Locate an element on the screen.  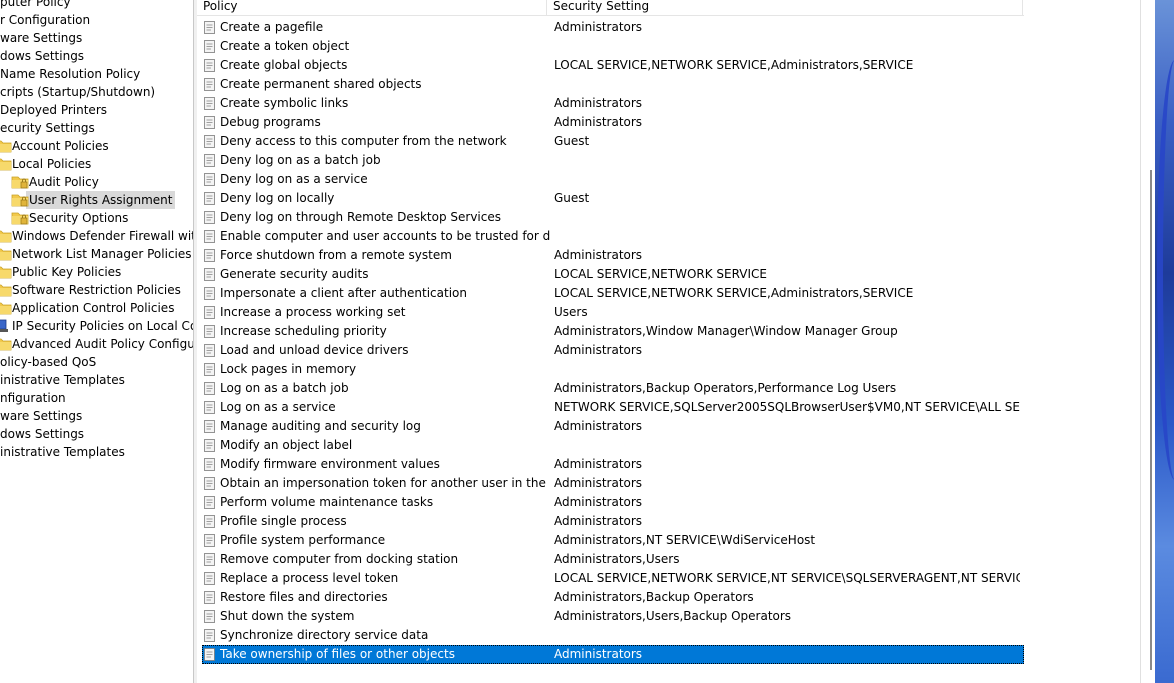
policy-name: Modify an object label is located at coordinates (286, 445).